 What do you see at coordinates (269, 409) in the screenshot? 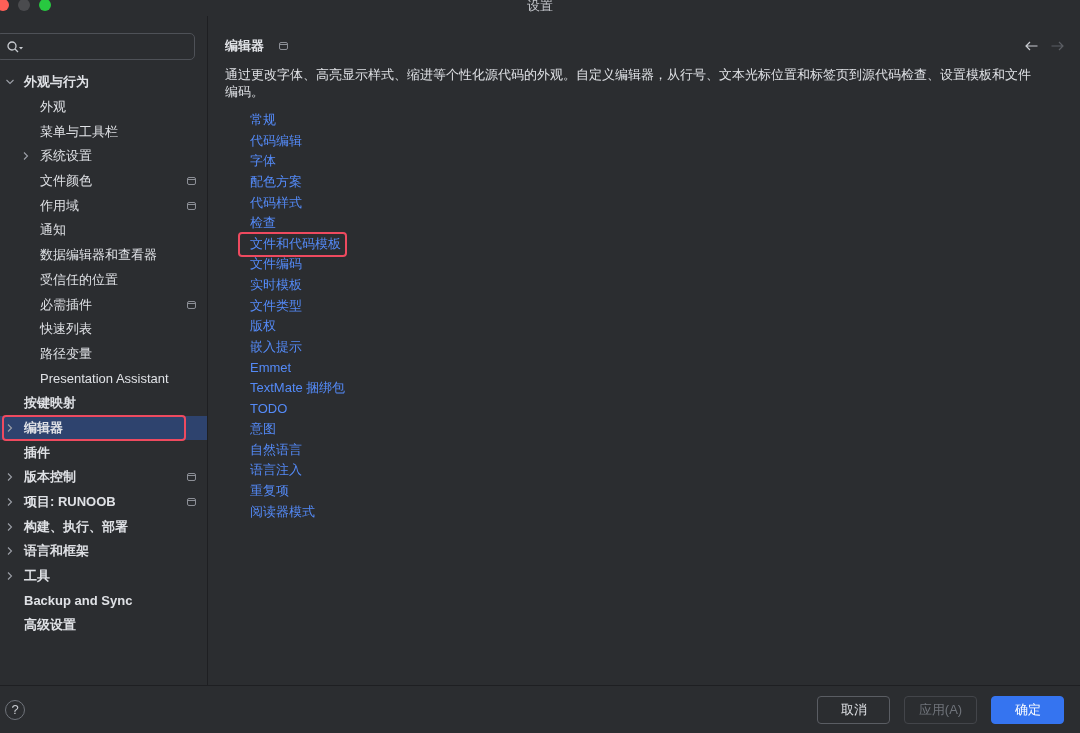
I see `settings-link: TODO` at bounding box center [269, 409].